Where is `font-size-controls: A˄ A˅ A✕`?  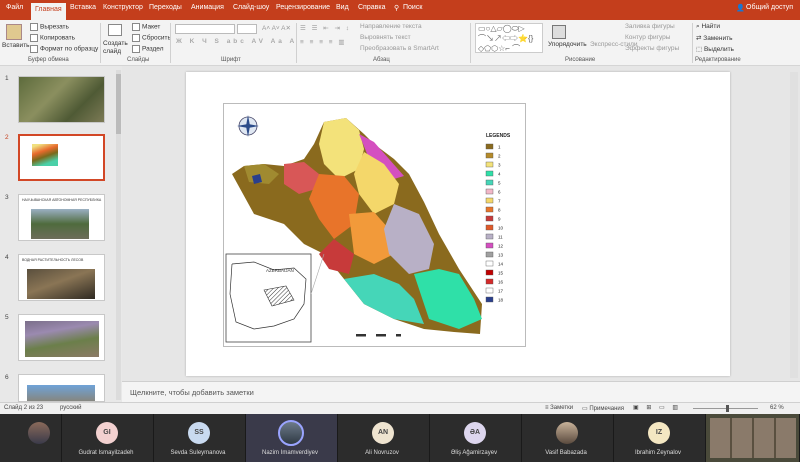
font-size-controls: A˄ A˅ A✕ is located at coordinates (276, 28).